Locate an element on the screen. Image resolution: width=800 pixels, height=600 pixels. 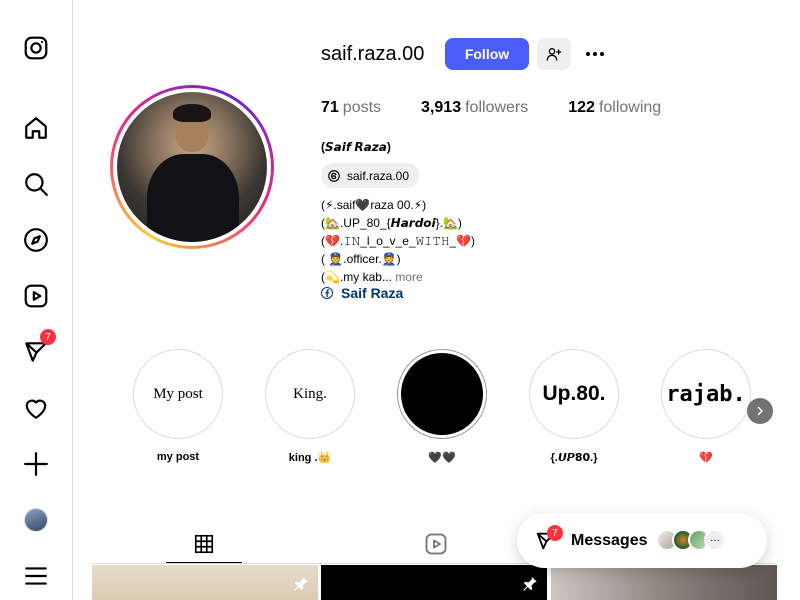
highlight-king: King. king .👑 is located at coordinates (310, 406).